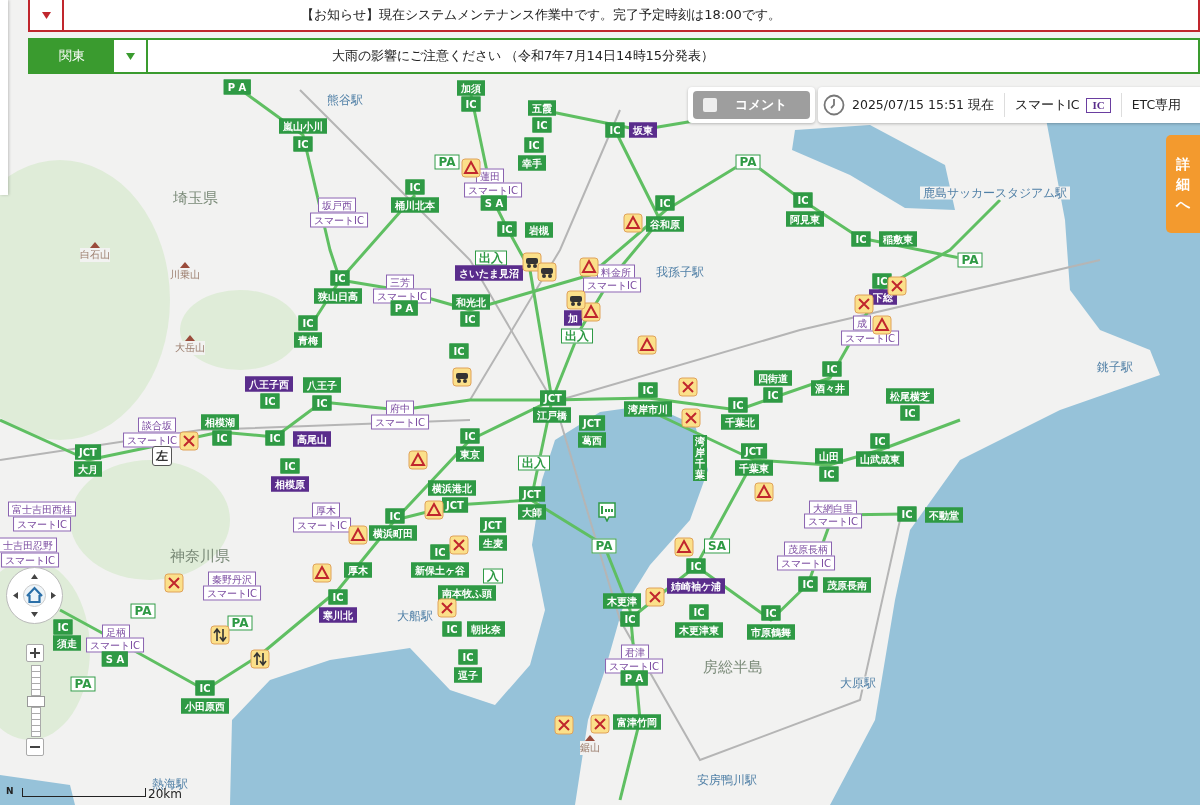 This screenshot has height=805, width=1200. I want to click on interchange-label: 八王子, so click(322, 385).